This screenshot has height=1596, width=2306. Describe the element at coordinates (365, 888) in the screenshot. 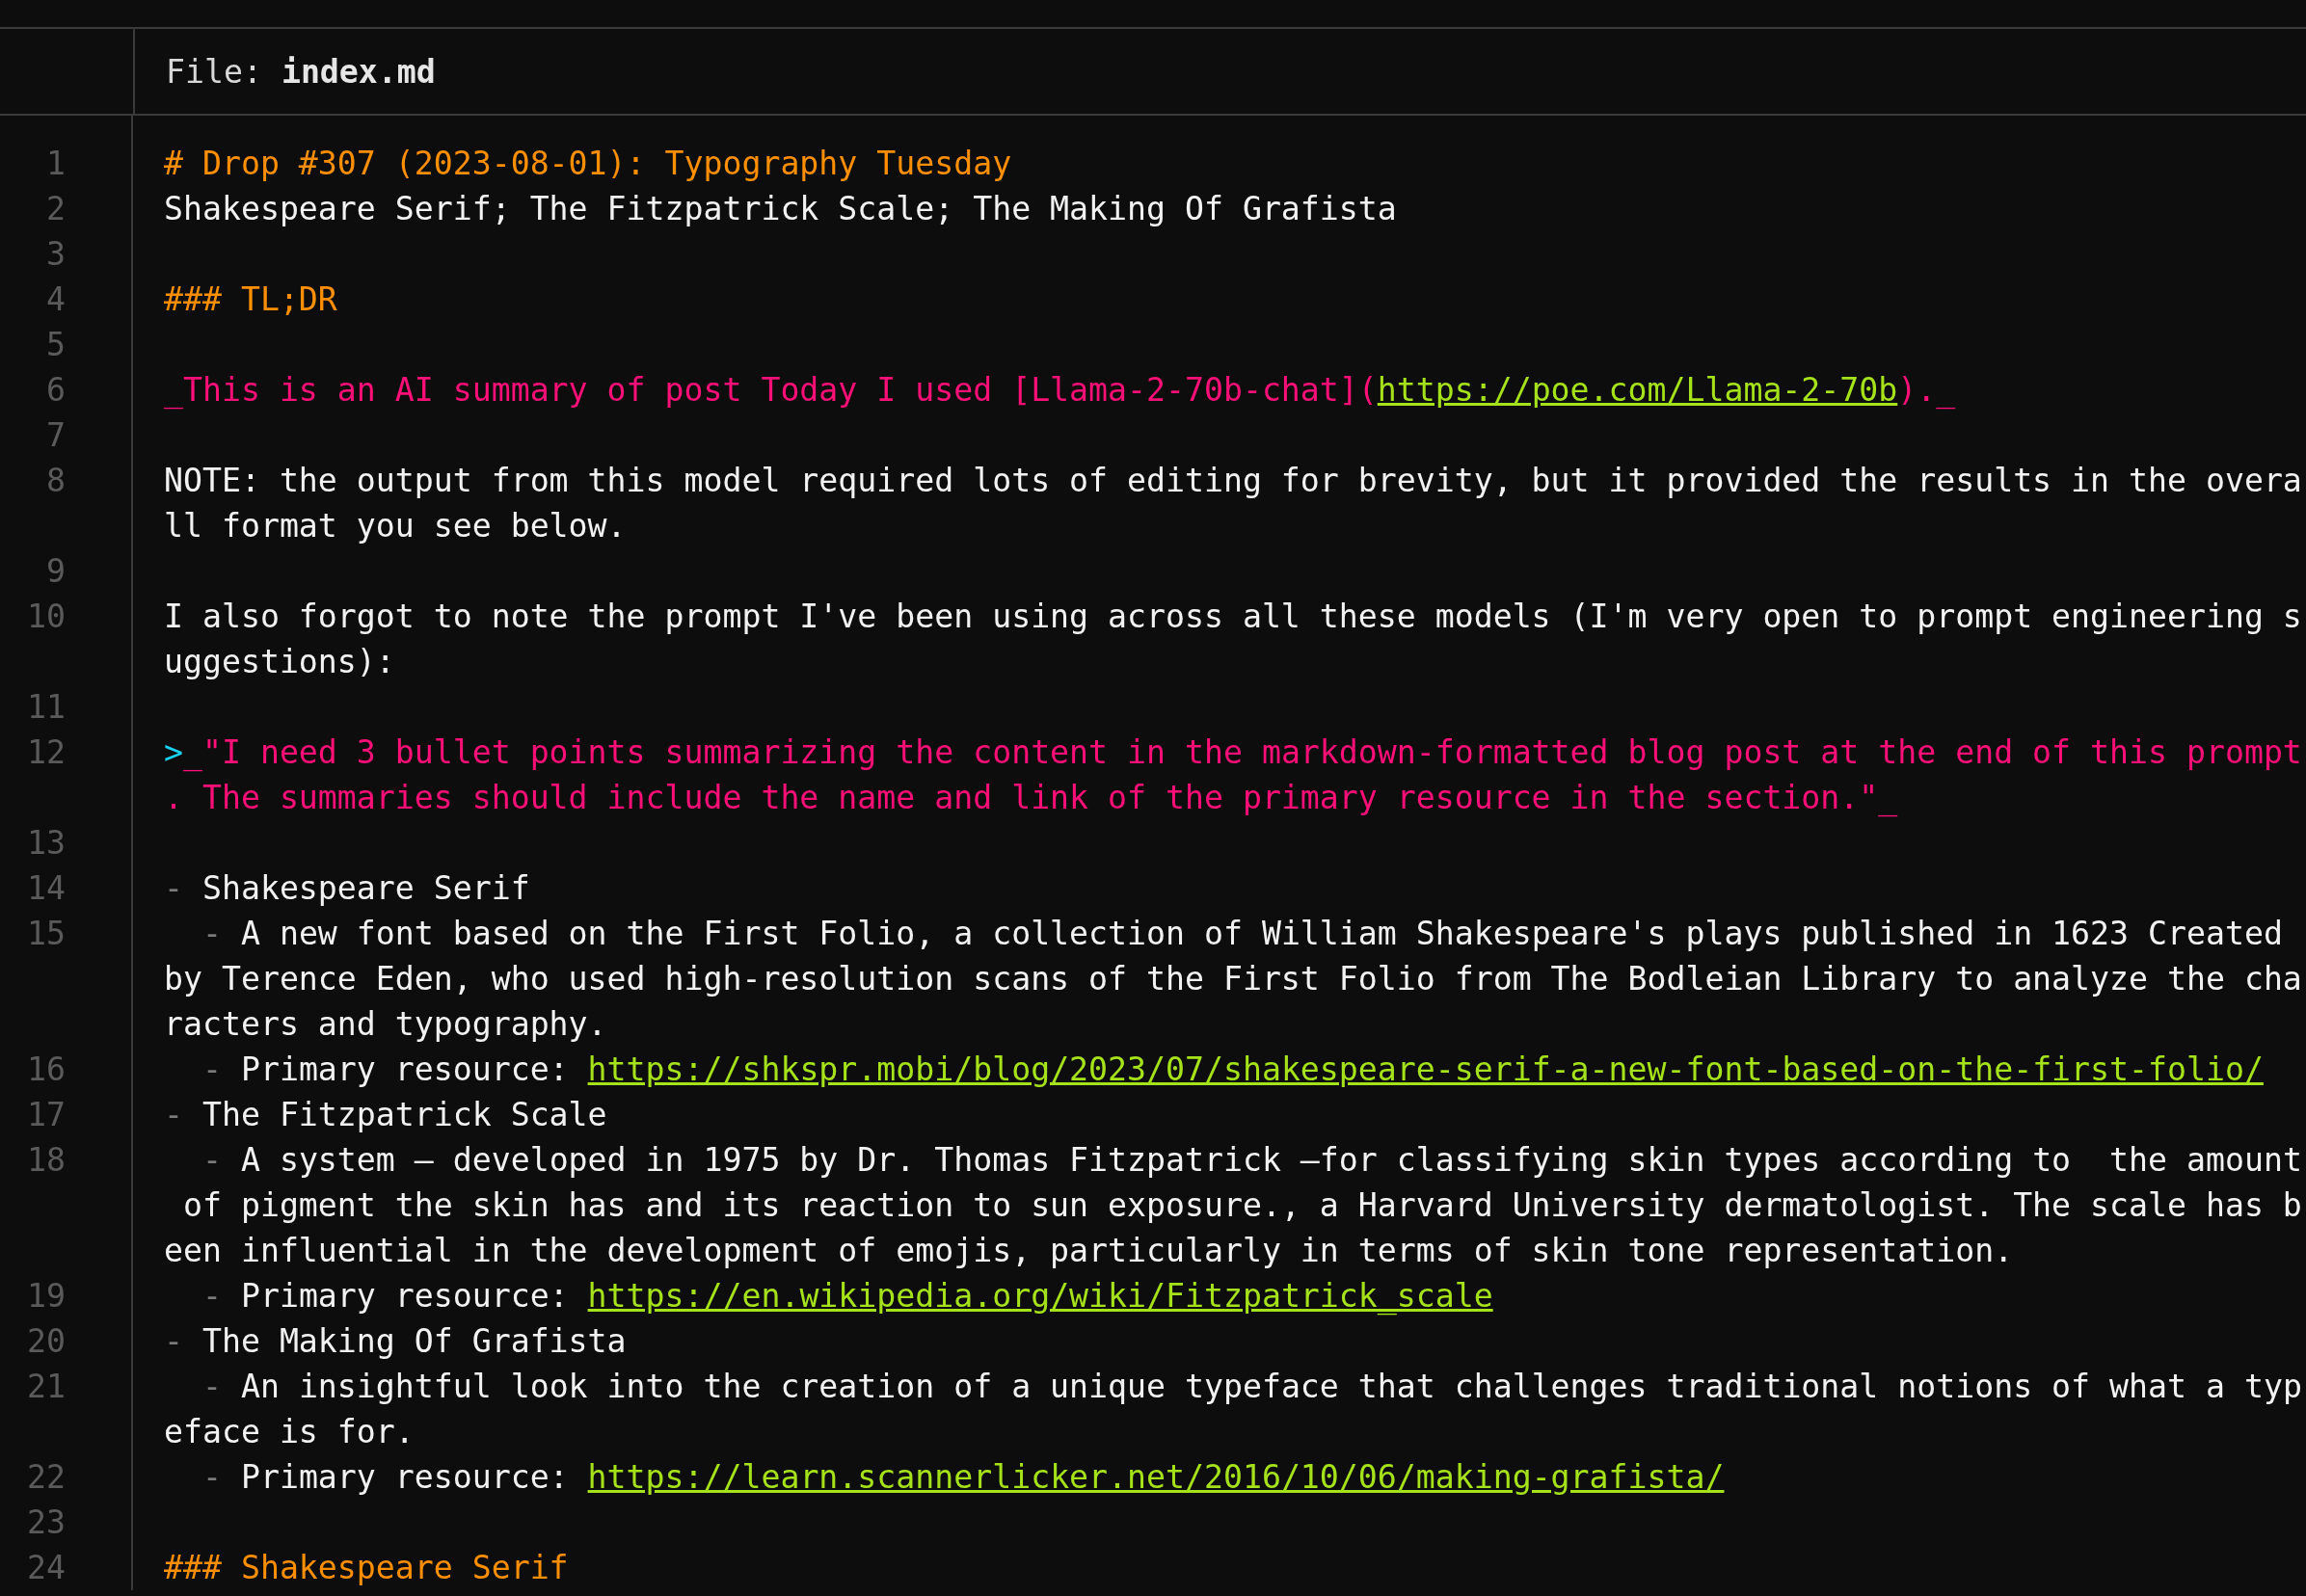

I see `code-text: Shakespeare Serif` at that location.